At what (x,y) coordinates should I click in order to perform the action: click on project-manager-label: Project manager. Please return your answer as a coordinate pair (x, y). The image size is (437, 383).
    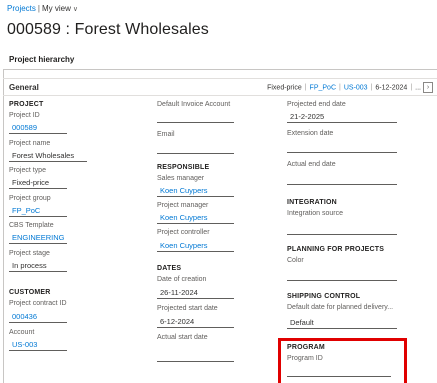
    Looking at the image, I should click on (183, 205).